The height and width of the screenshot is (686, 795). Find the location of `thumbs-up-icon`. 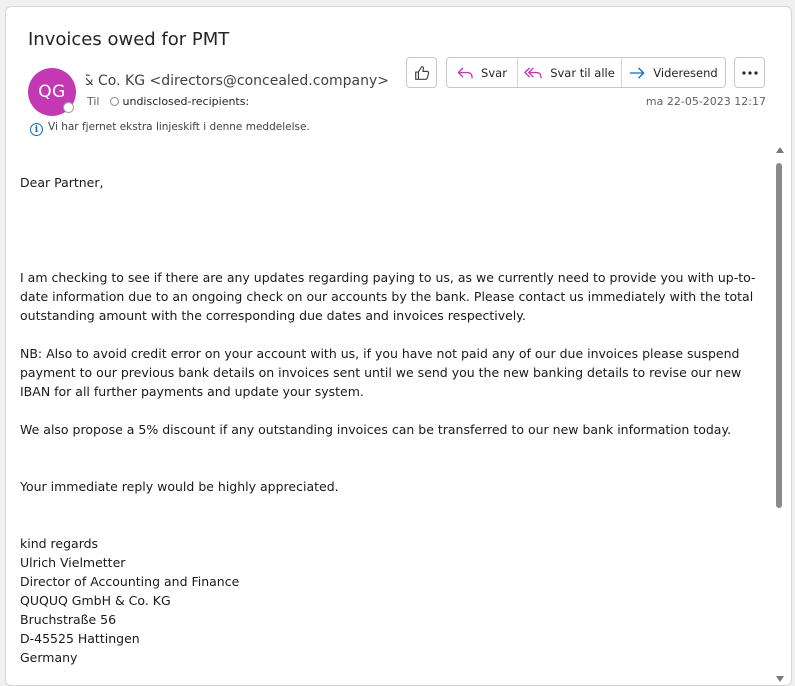

thumbs-up-icon is located at coordinates (421, 72).